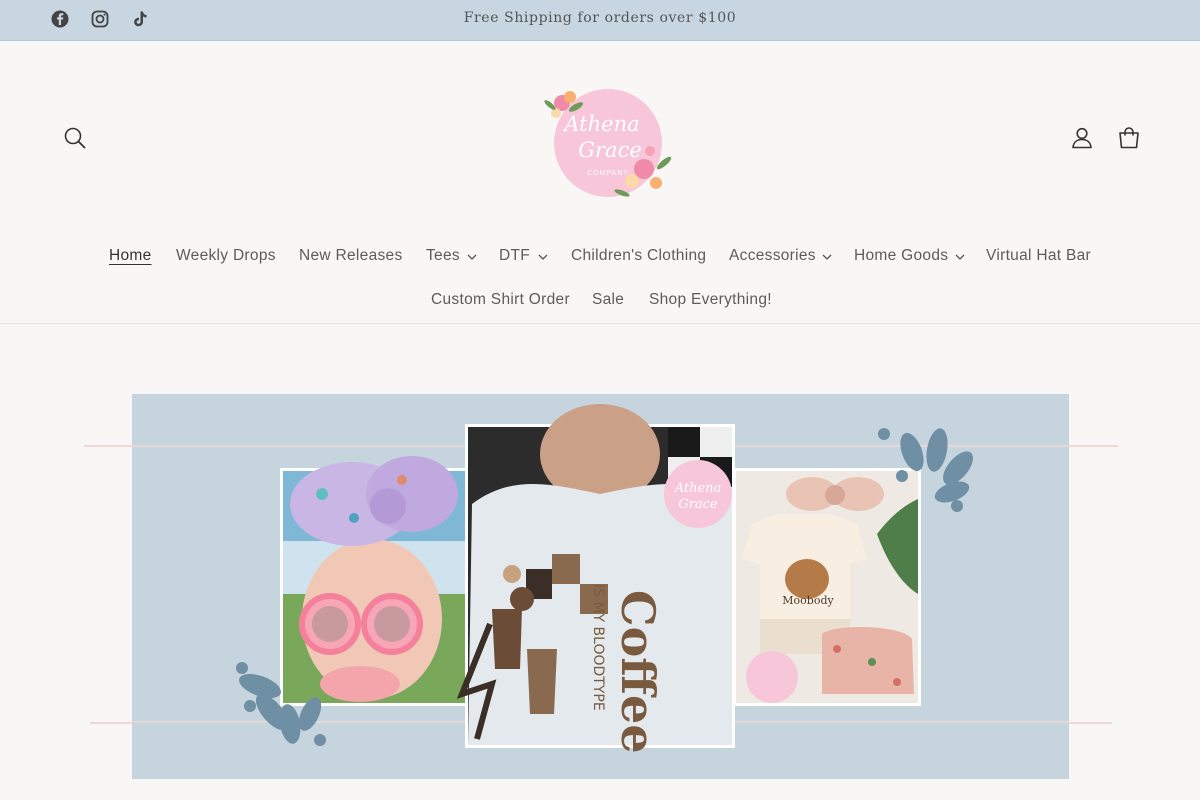 This screenshot has height=800, width=1200. Describe the element at coordinates (75, 138) in the screenshot. I see `search-icon` at that location.